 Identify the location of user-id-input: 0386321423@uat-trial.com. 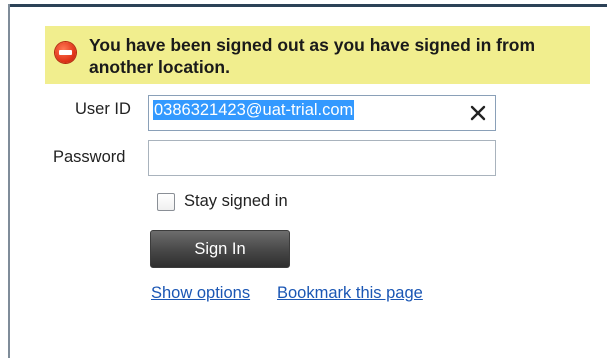
(322, 113).